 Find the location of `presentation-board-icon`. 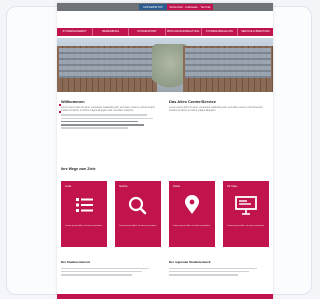

presentation-board-icon is located at coordinates (246, 205).